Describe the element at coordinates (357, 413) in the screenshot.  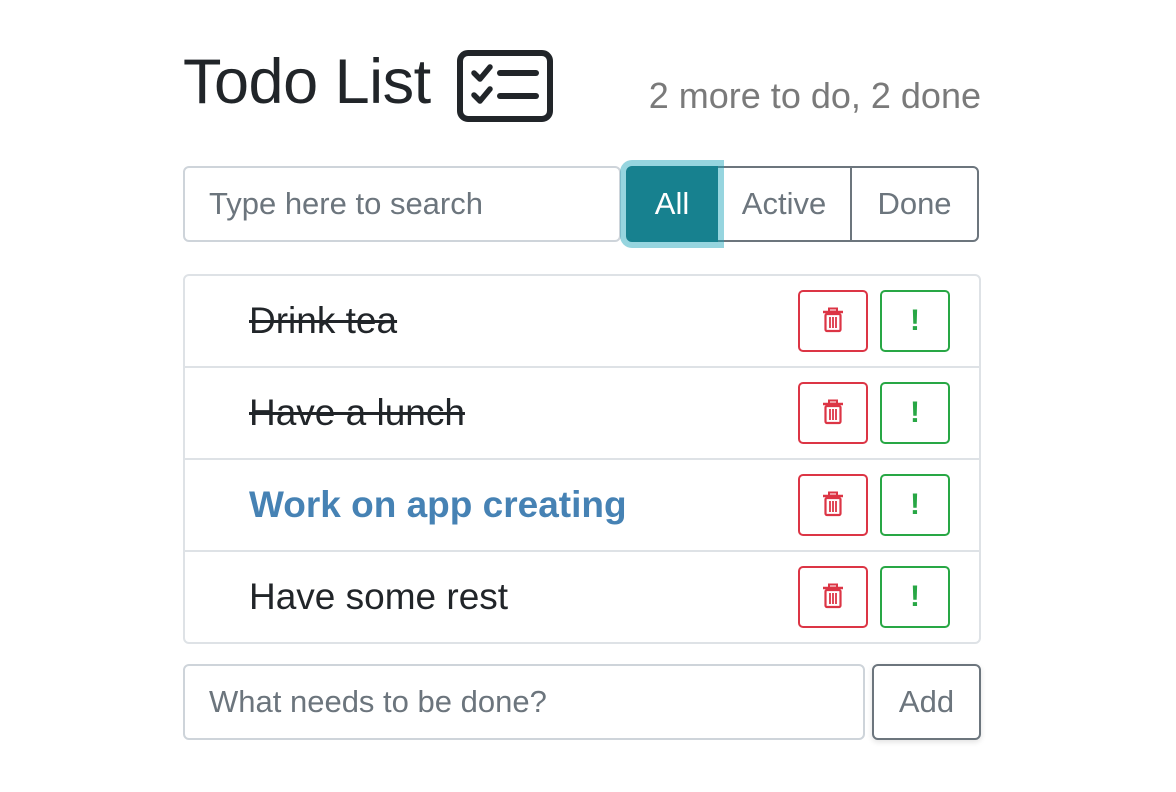
I see `todo-item-label: Have a lunch` at that location.